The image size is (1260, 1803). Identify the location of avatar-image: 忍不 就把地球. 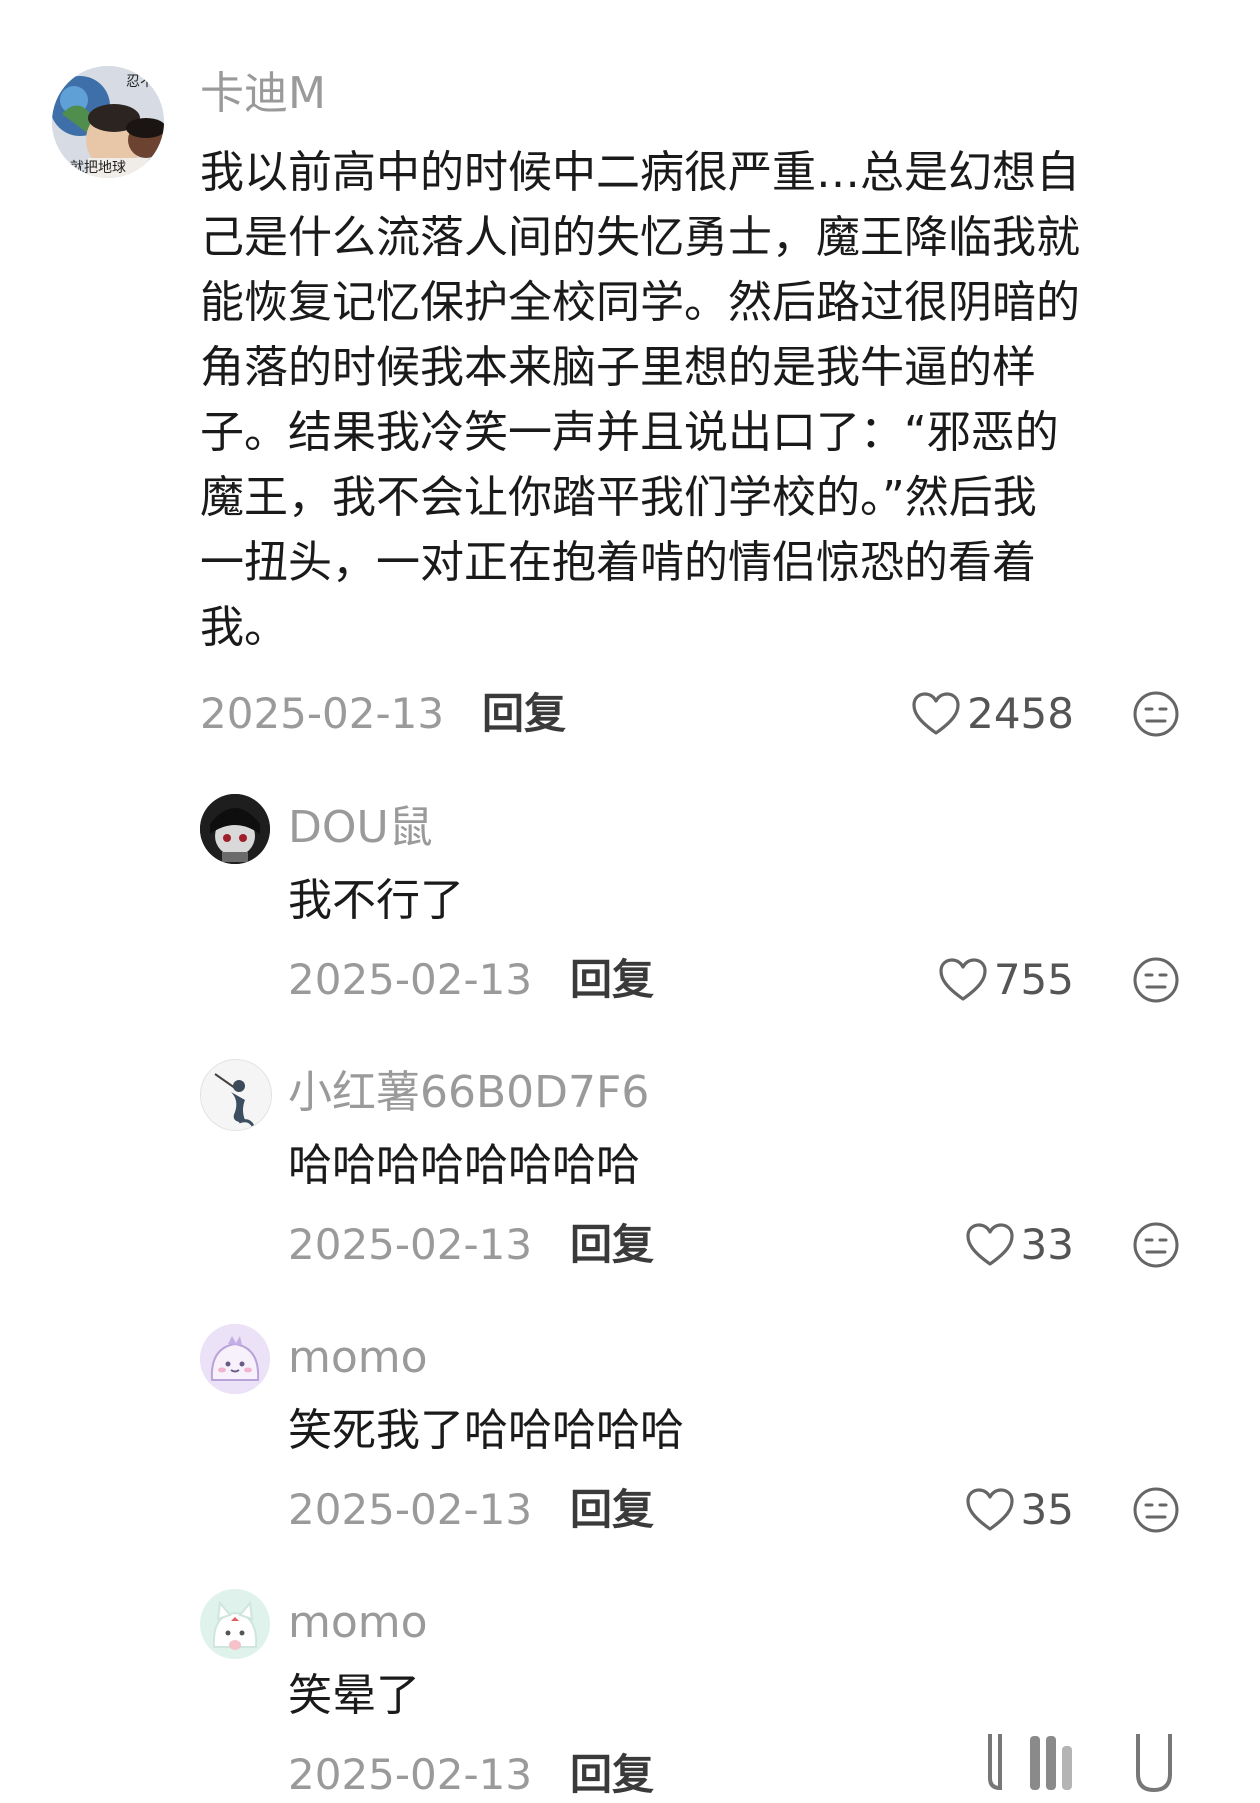
(108, 122).